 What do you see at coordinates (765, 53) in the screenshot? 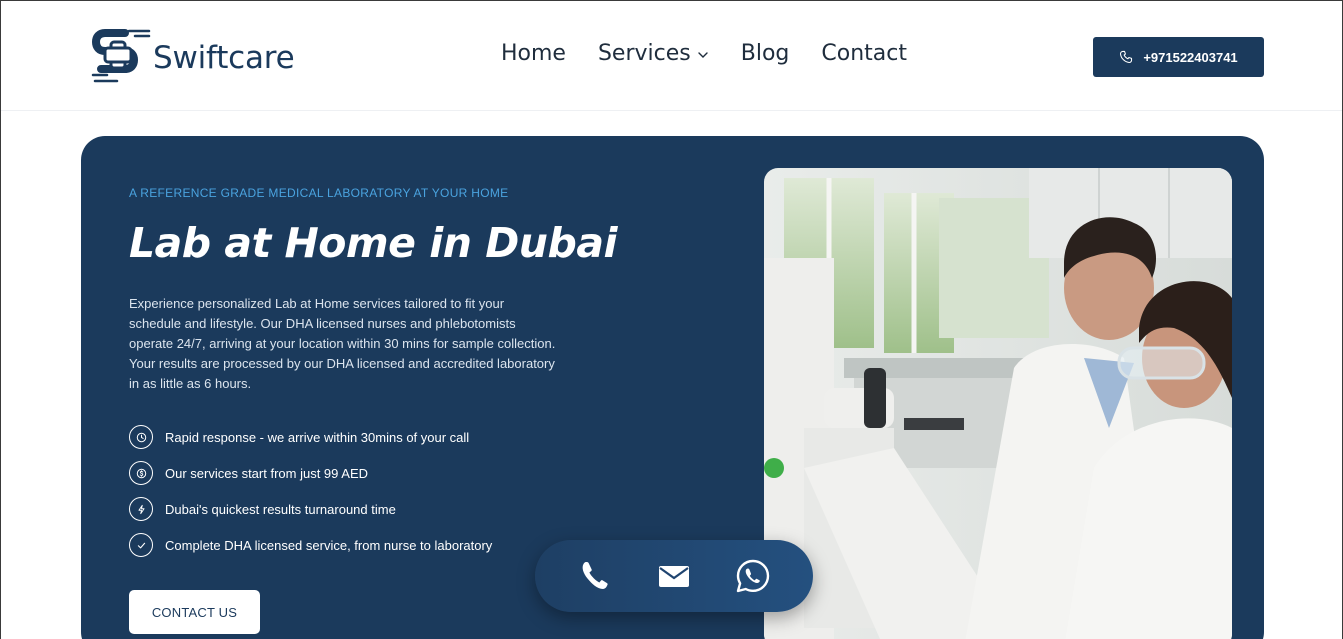
I see `nav-item-blog: Blog` at bounding box center [765, 53].